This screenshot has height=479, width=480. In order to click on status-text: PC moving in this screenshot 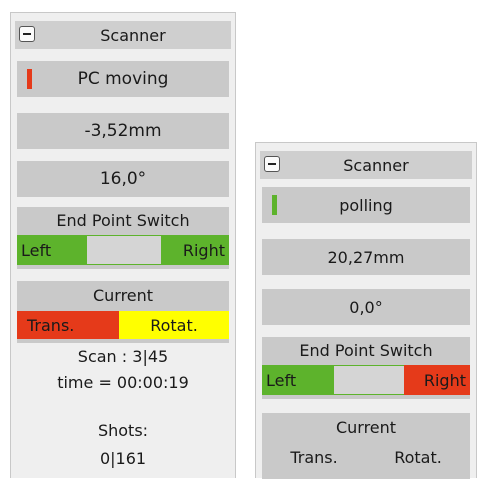, I will do `click(123, 79)`.